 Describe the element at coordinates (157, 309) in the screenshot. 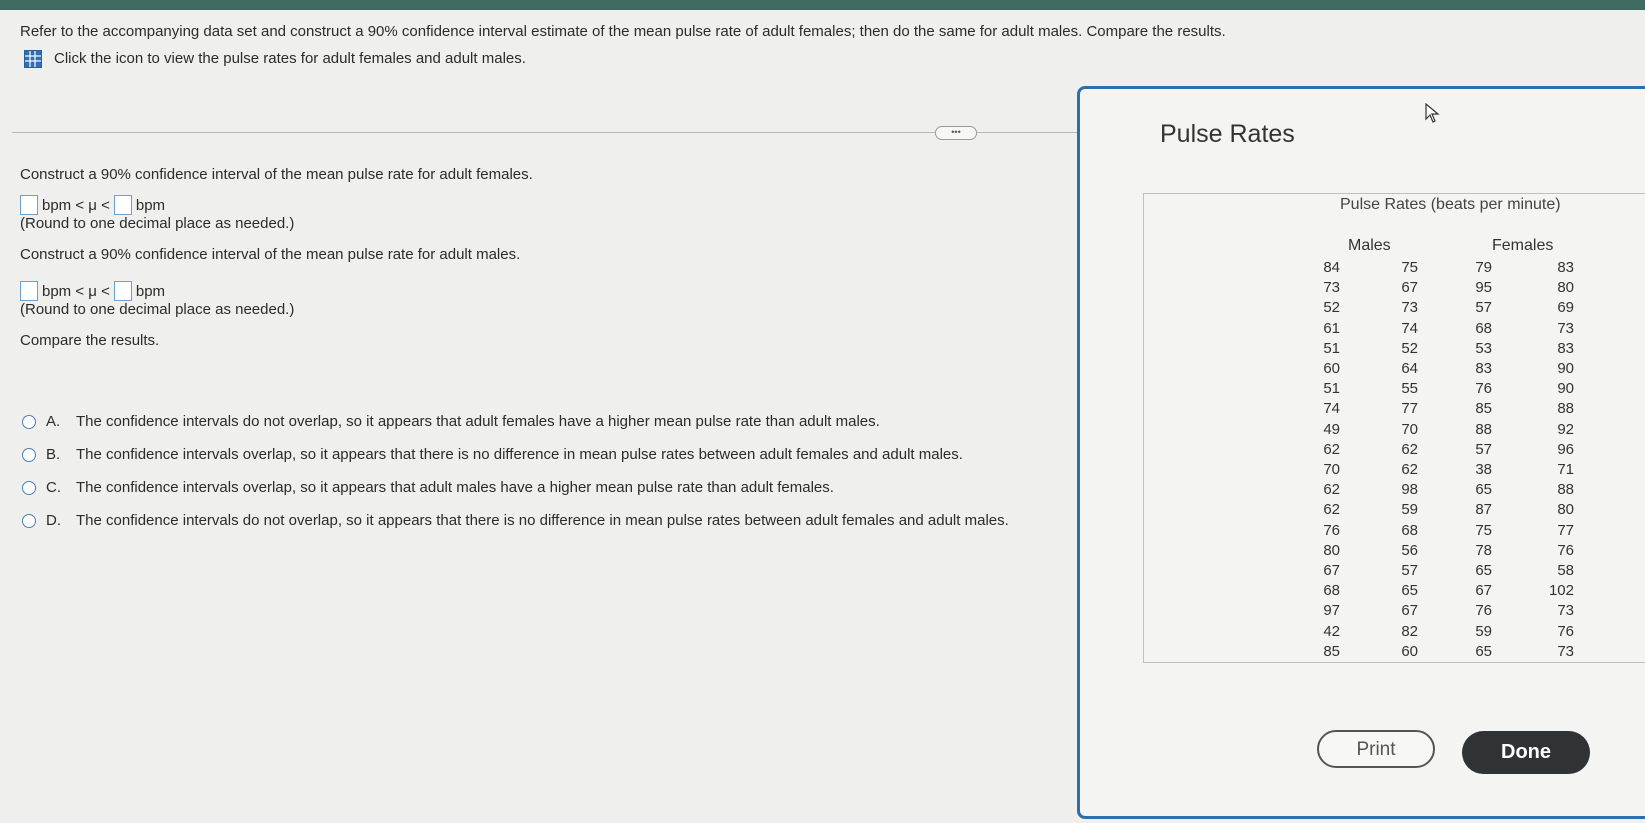

I see `male-round-note: (Round to one decimal place as needed.)` at that location.